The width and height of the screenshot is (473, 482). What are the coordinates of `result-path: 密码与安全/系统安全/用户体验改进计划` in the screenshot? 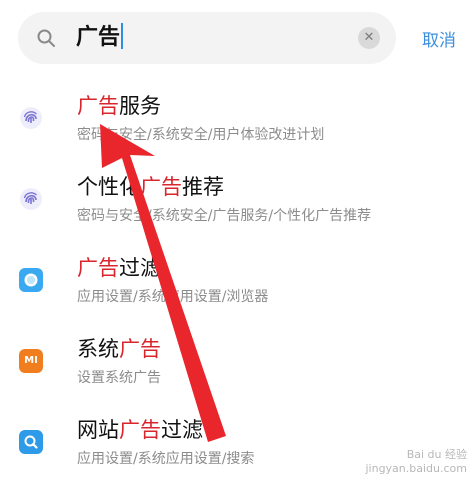 It's located at (201, 135).